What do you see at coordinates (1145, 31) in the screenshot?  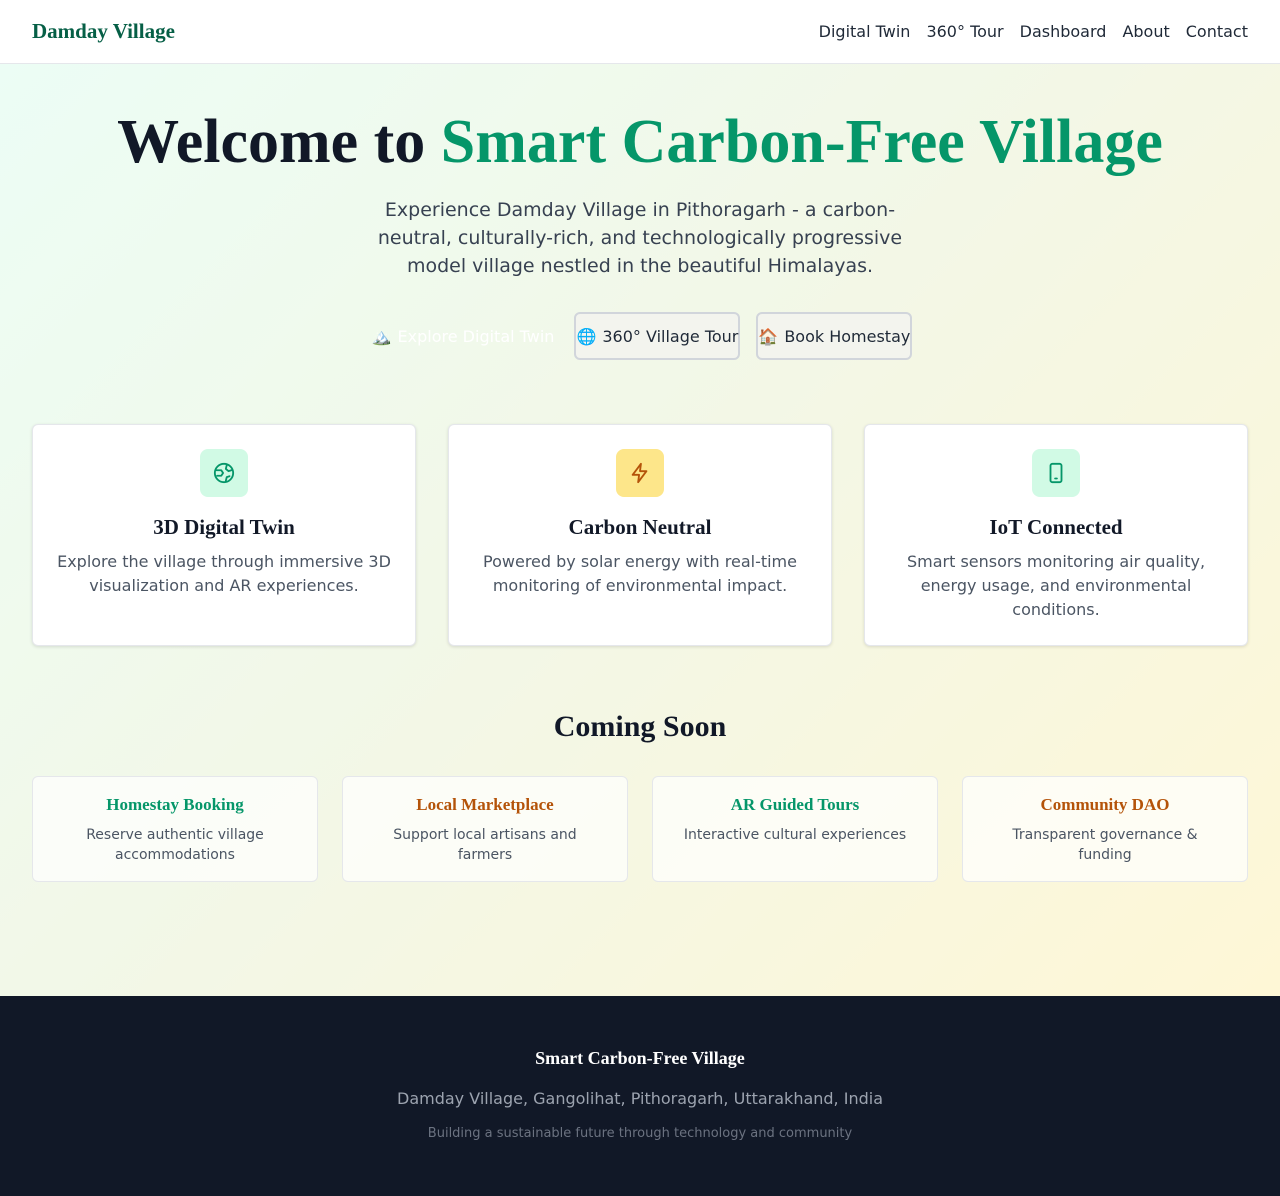 I see `nav-link-about: About` at bounding box center [1145, 31].